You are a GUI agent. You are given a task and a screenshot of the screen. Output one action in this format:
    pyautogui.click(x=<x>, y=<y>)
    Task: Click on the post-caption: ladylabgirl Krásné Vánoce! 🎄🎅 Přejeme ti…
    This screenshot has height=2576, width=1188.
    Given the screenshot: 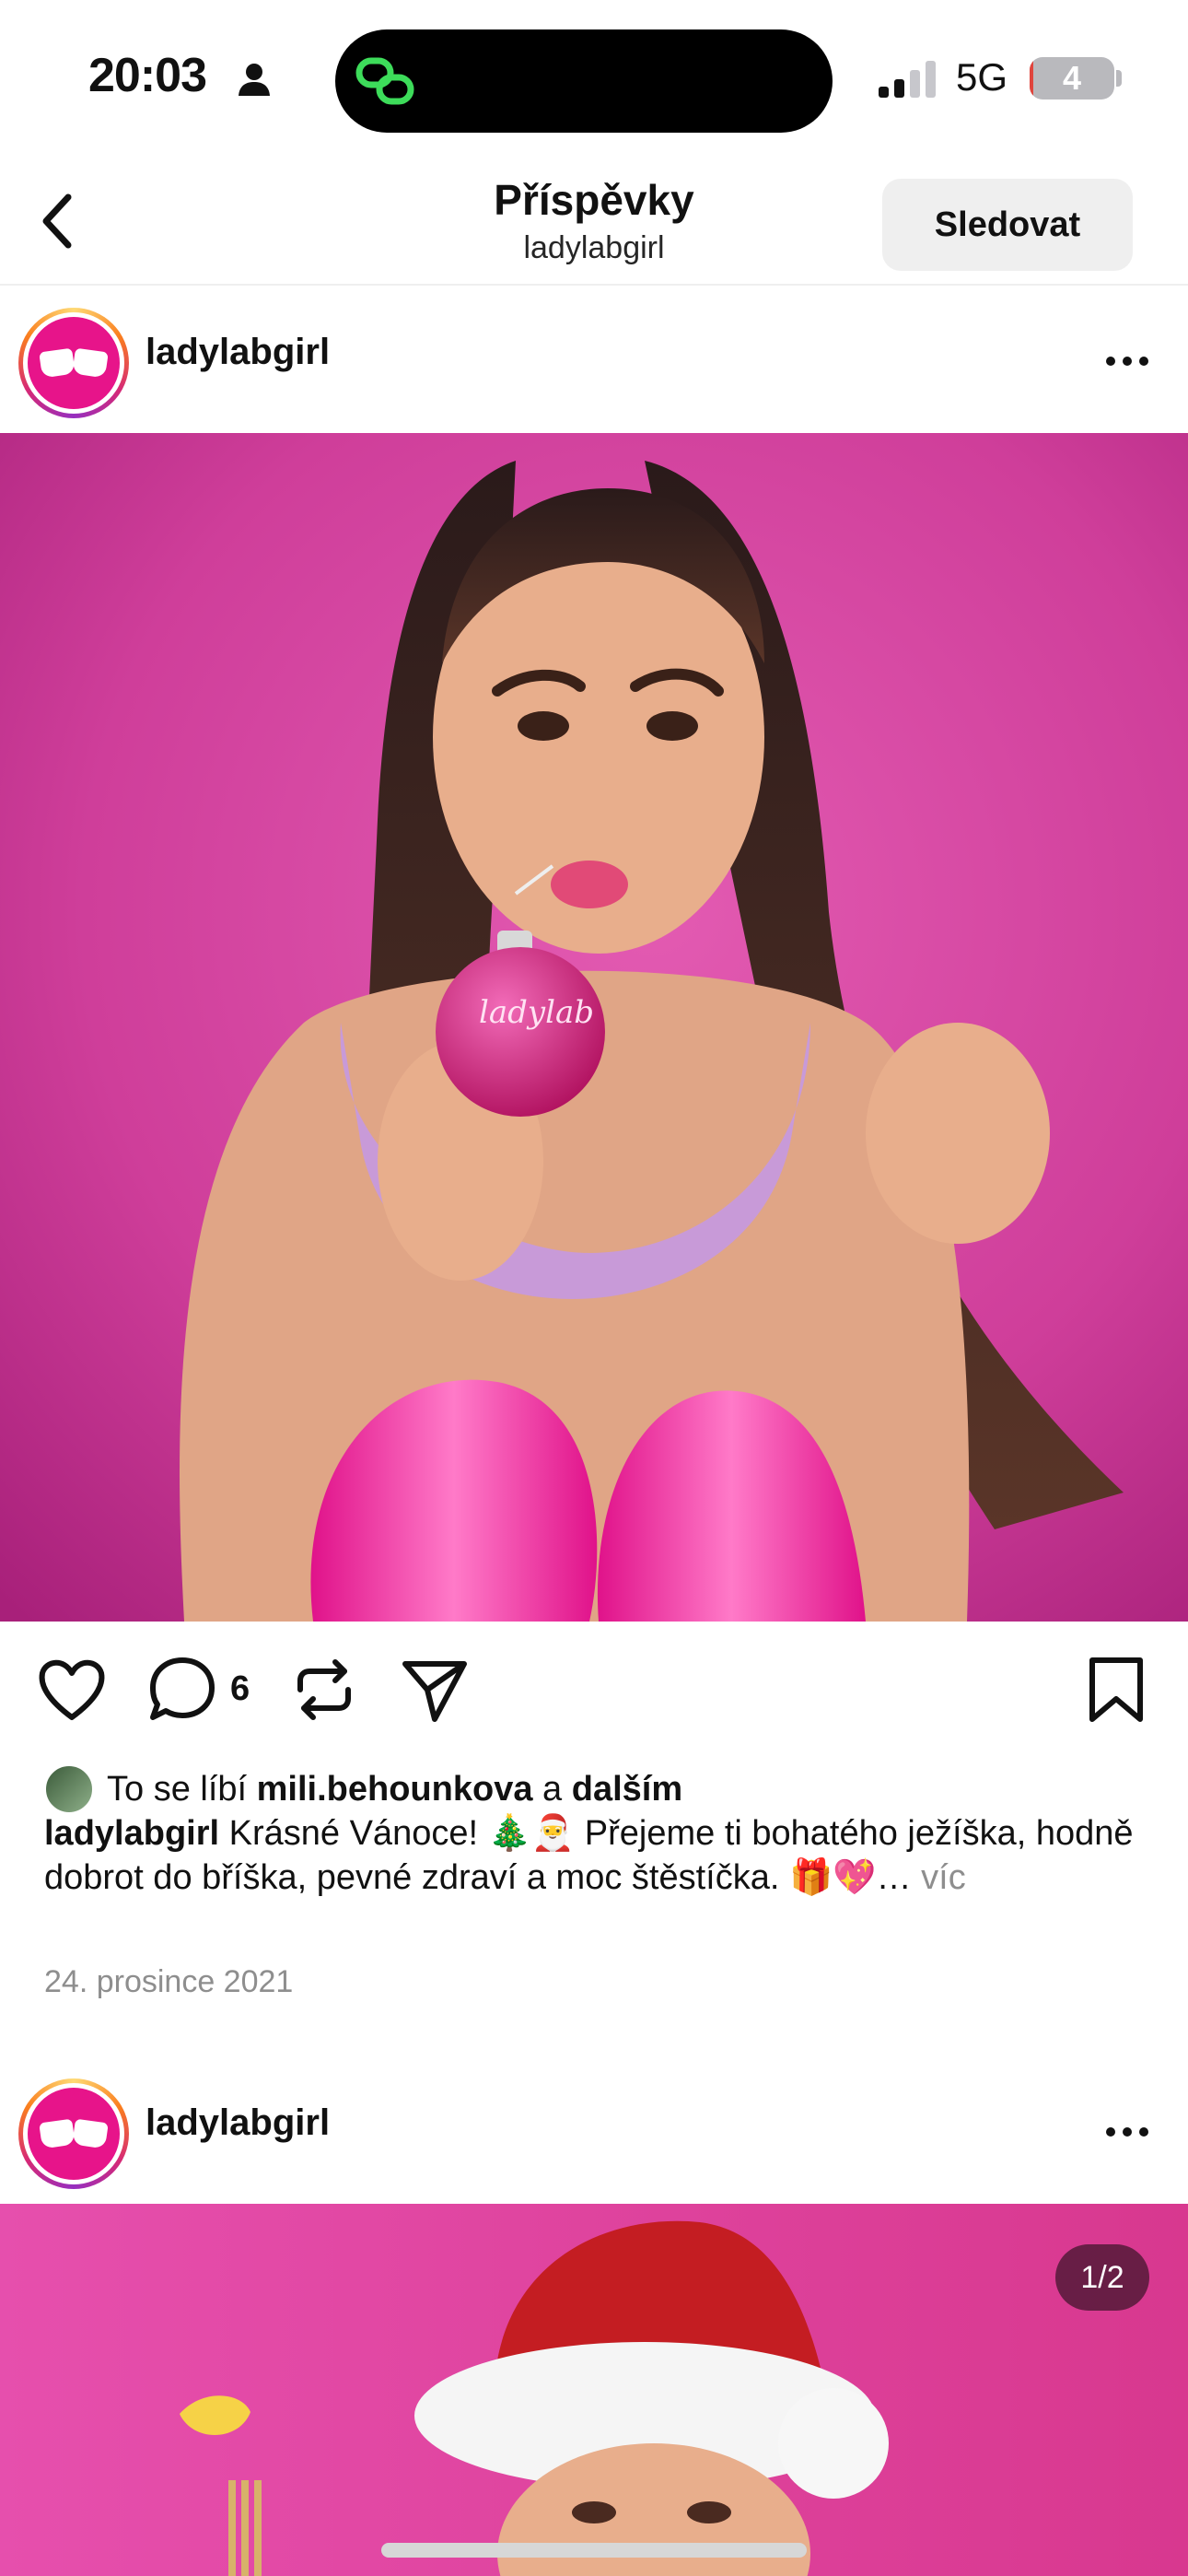 What is the action you would take?
    pyautogui.click(x=596, y=1855)
    